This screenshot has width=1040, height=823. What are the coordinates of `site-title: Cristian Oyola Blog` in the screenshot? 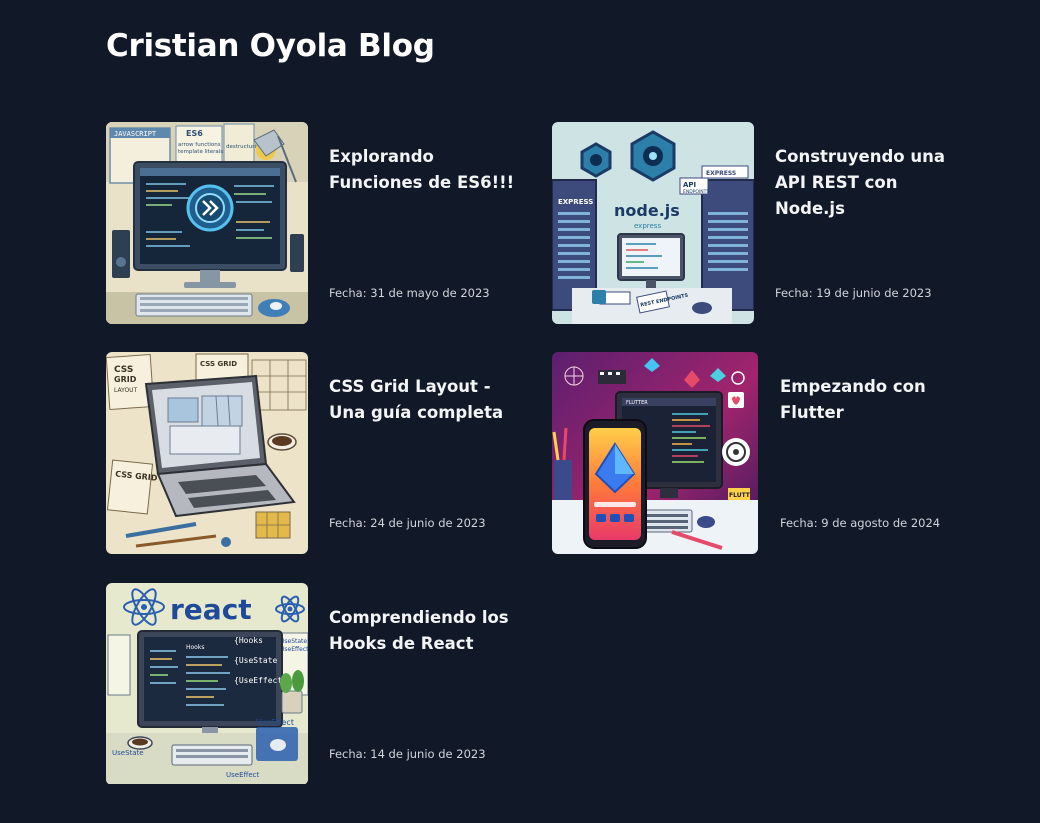 It's located at (270, 46).